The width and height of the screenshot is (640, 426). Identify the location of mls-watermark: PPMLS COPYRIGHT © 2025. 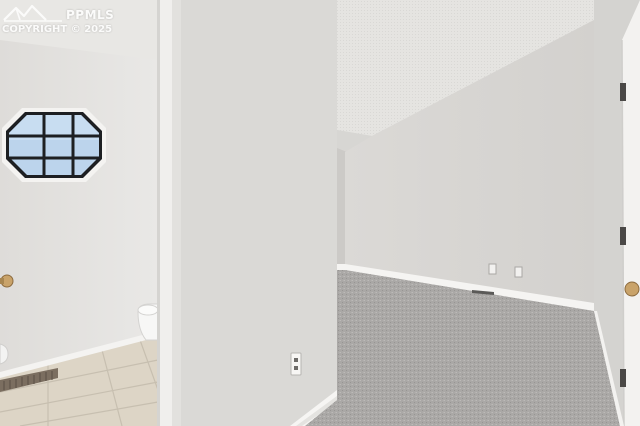
(67, 20).